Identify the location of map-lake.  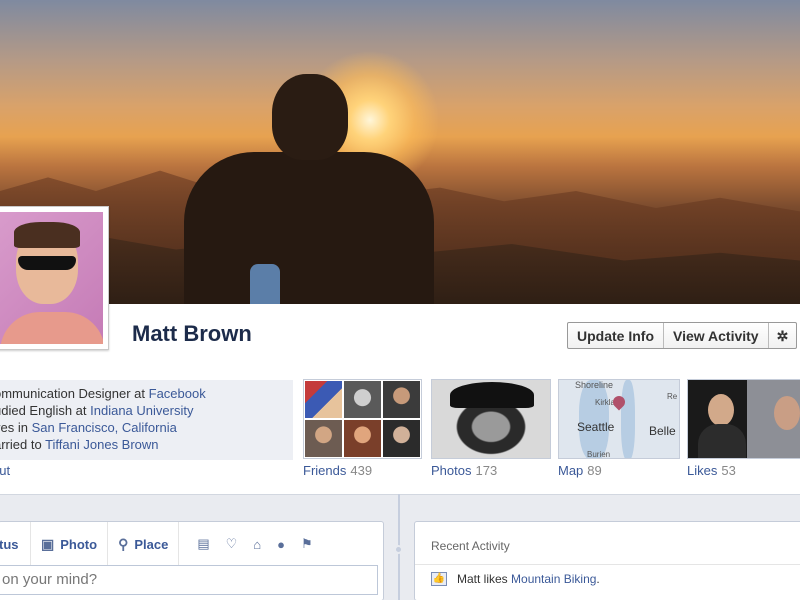
(628, 419).